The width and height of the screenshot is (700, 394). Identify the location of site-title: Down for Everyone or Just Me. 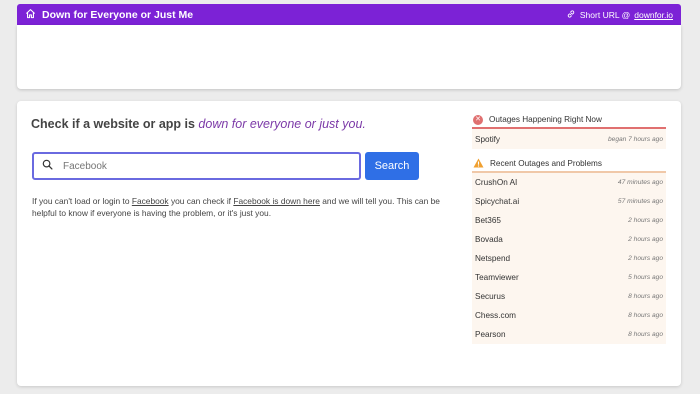
(118, 14).